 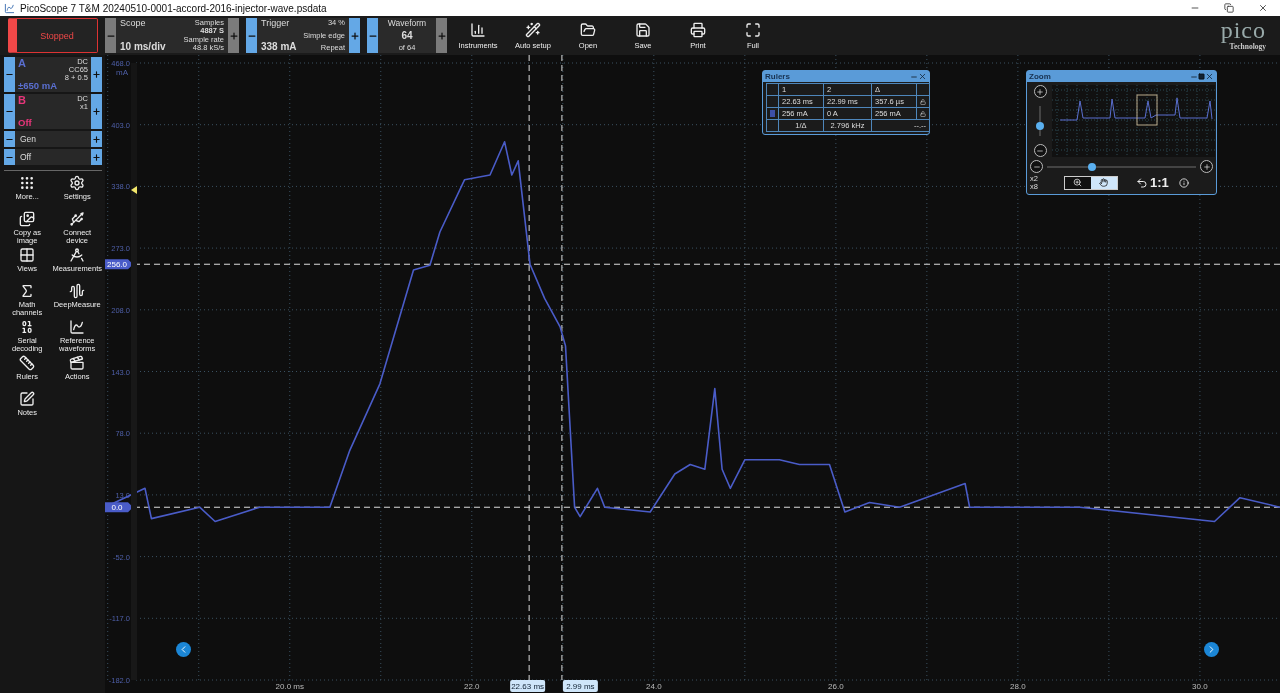 What do you see at coordinates (698, 29) in the screenshot?
I see `printer-icon` at bounding box center [698, 29].